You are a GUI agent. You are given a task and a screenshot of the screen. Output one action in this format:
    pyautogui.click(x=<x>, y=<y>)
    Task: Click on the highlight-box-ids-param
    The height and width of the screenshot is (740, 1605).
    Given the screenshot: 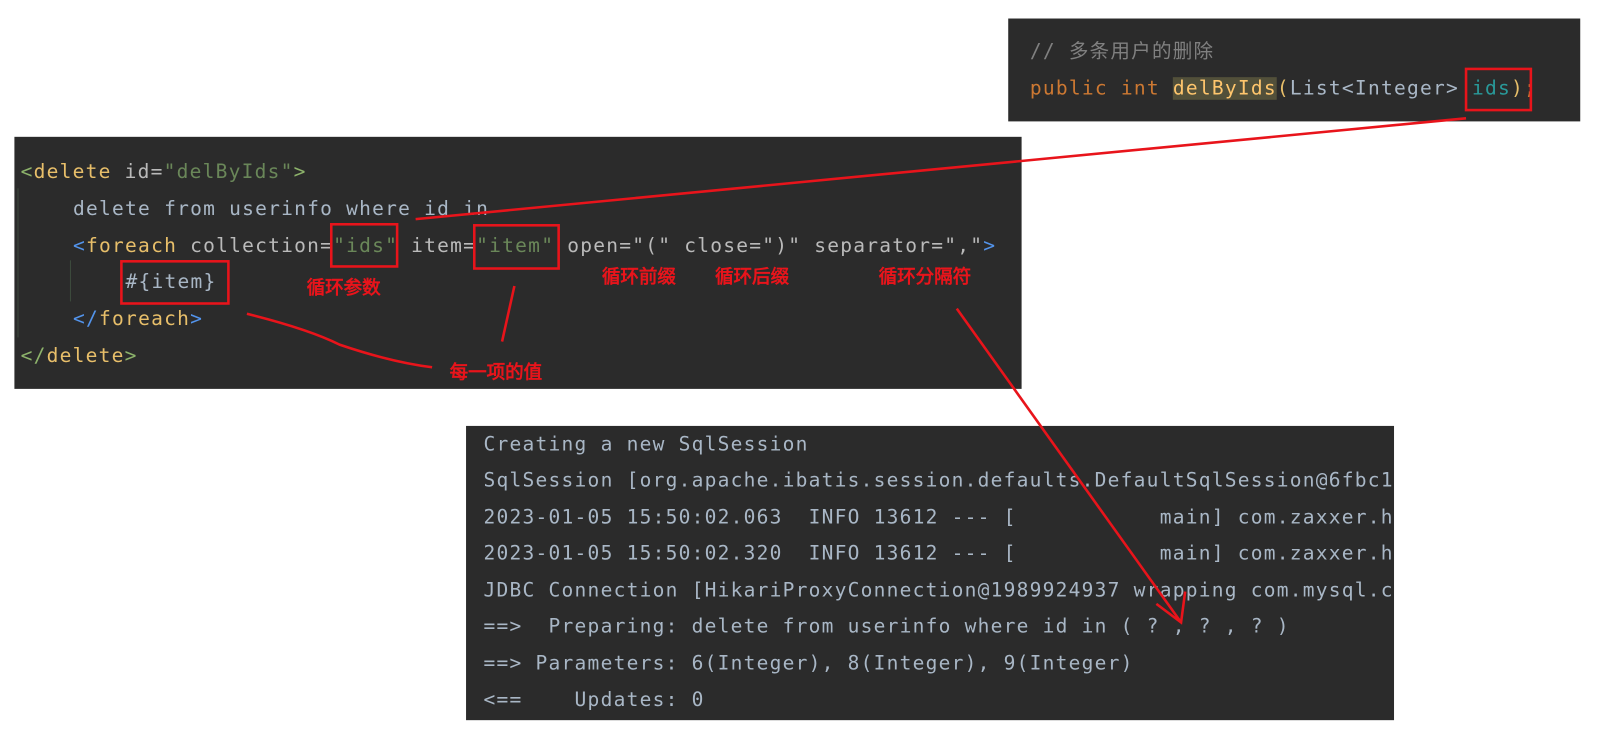 What is the action you would take?
    pyautogui.click(x=1498, y=89)
    